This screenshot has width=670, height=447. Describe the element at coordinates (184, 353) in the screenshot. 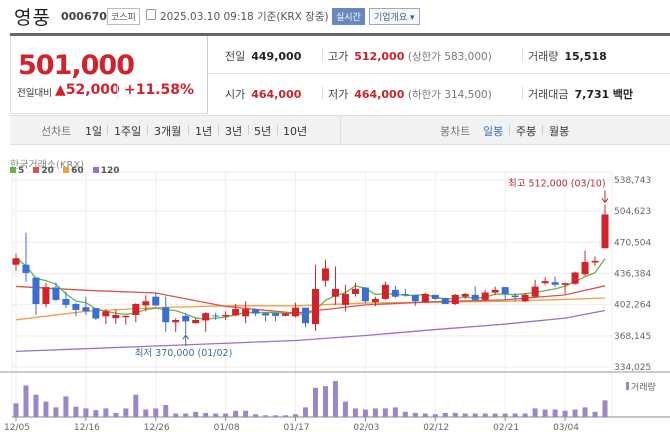

I see `low-annotation: 최저 370,000 (01/02)` at that location.